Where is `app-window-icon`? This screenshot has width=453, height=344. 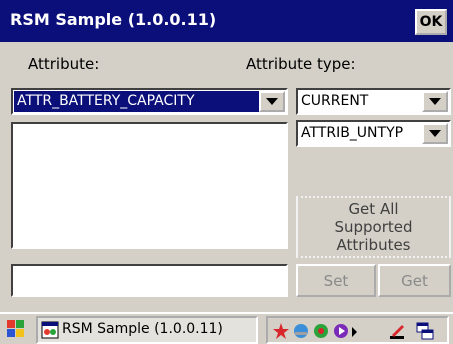 app-window-icon is located at coordinates (50, 330).